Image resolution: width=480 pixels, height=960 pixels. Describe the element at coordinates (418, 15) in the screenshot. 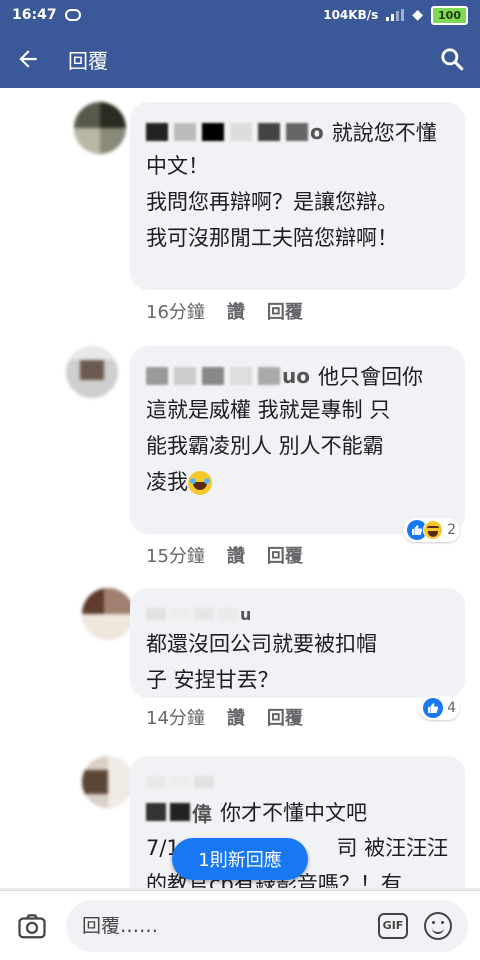

I see `wifi-icon: ◆` at that location.